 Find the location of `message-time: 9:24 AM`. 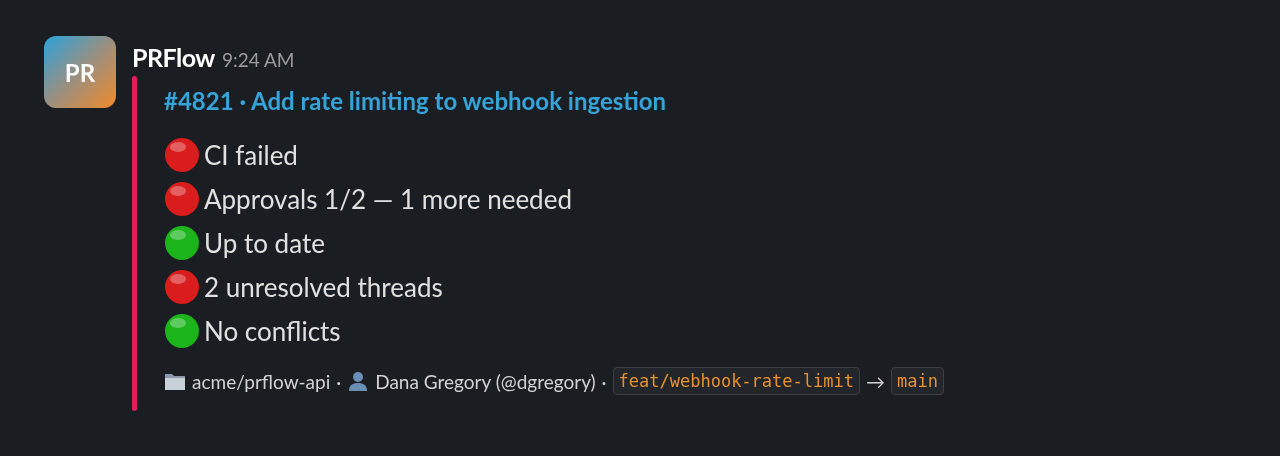

message-time: 9:24 AM is located at coordinates (258, 59).